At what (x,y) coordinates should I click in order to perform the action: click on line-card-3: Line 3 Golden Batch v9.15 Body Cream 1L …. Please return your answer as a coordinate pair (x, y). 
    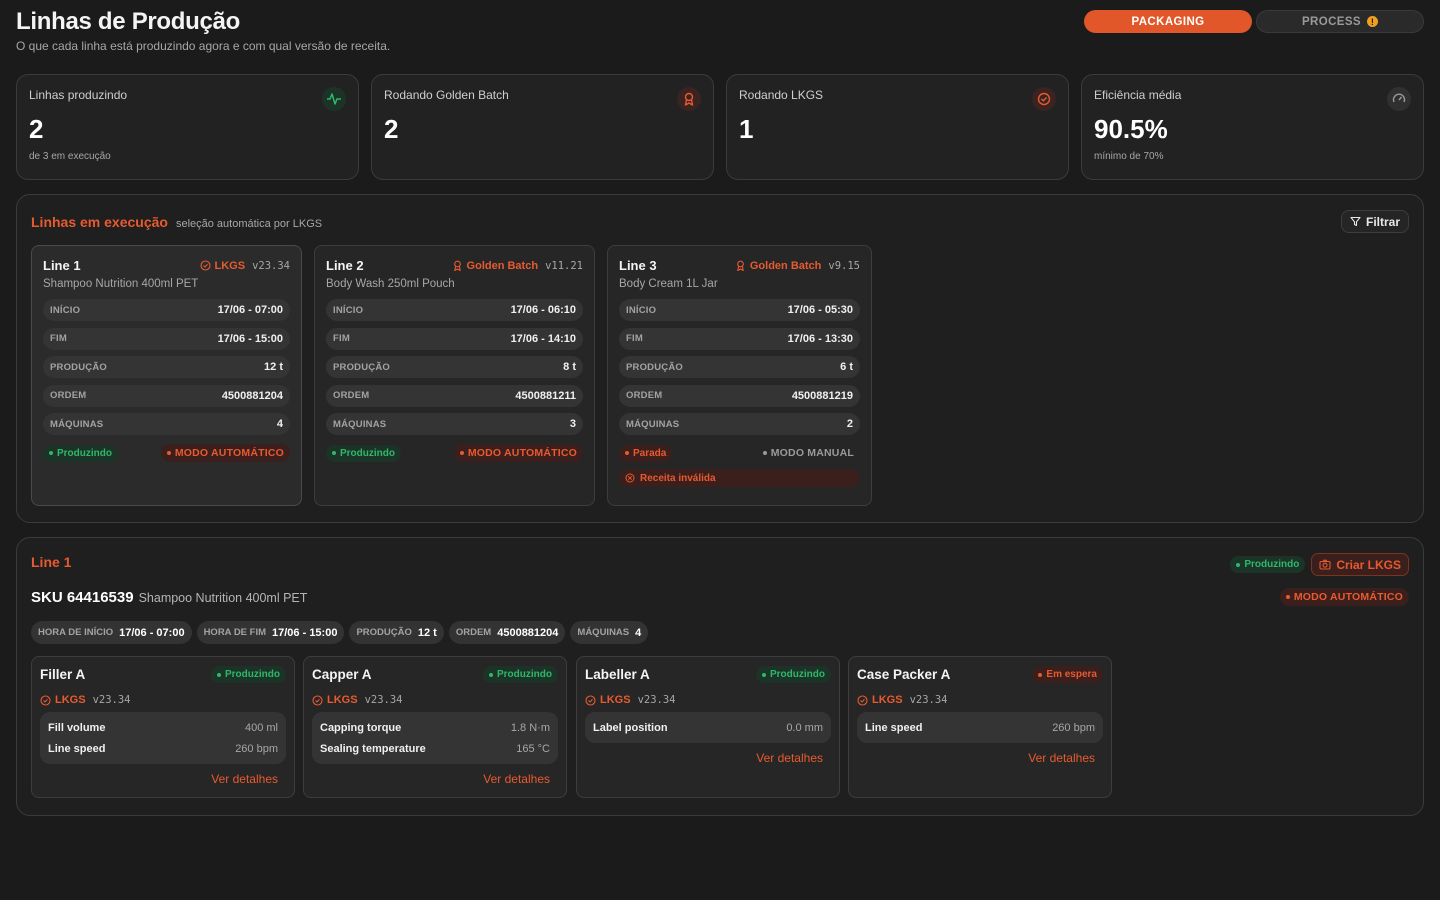
    Looking at the image, I should click on (739, 375).